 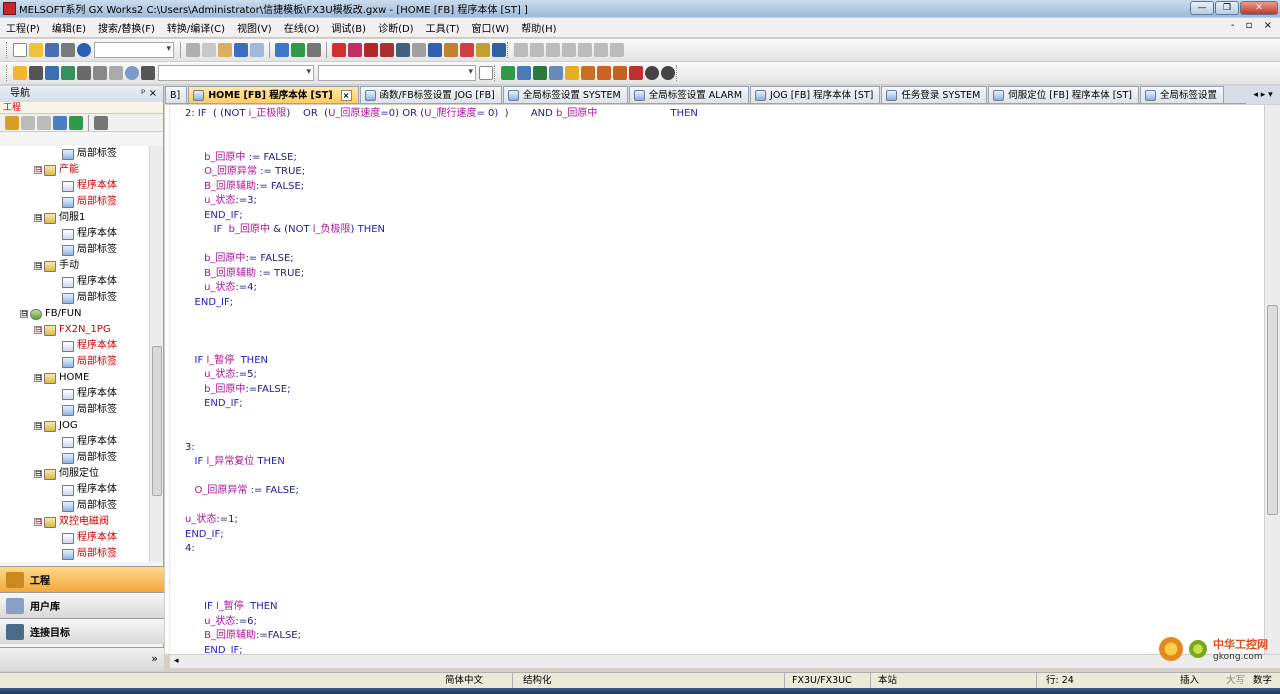 What do you see at coordinates (298, 50) in the screenshot?
I see `instruction-search-icon` at bounding box center [298, 50].